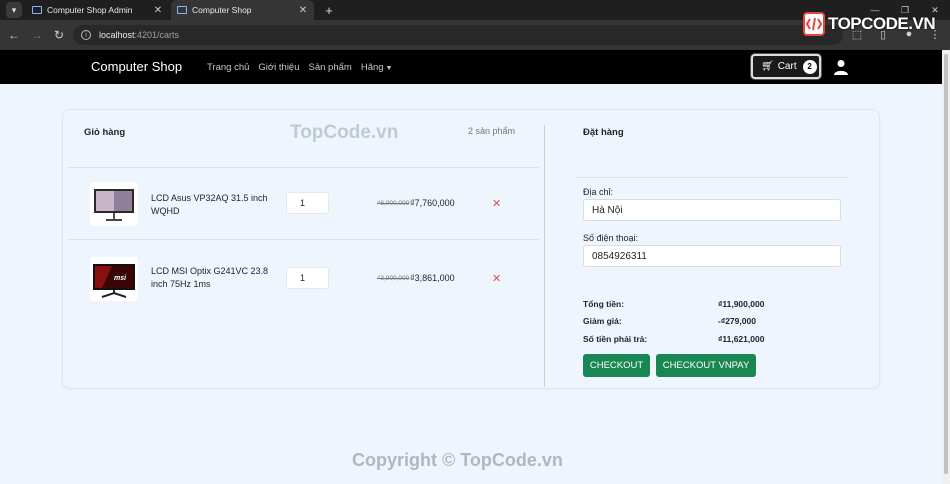  Describe the element at coordinates (86, 35) in the screenshot. I see `site-info-icon: i` at that location.